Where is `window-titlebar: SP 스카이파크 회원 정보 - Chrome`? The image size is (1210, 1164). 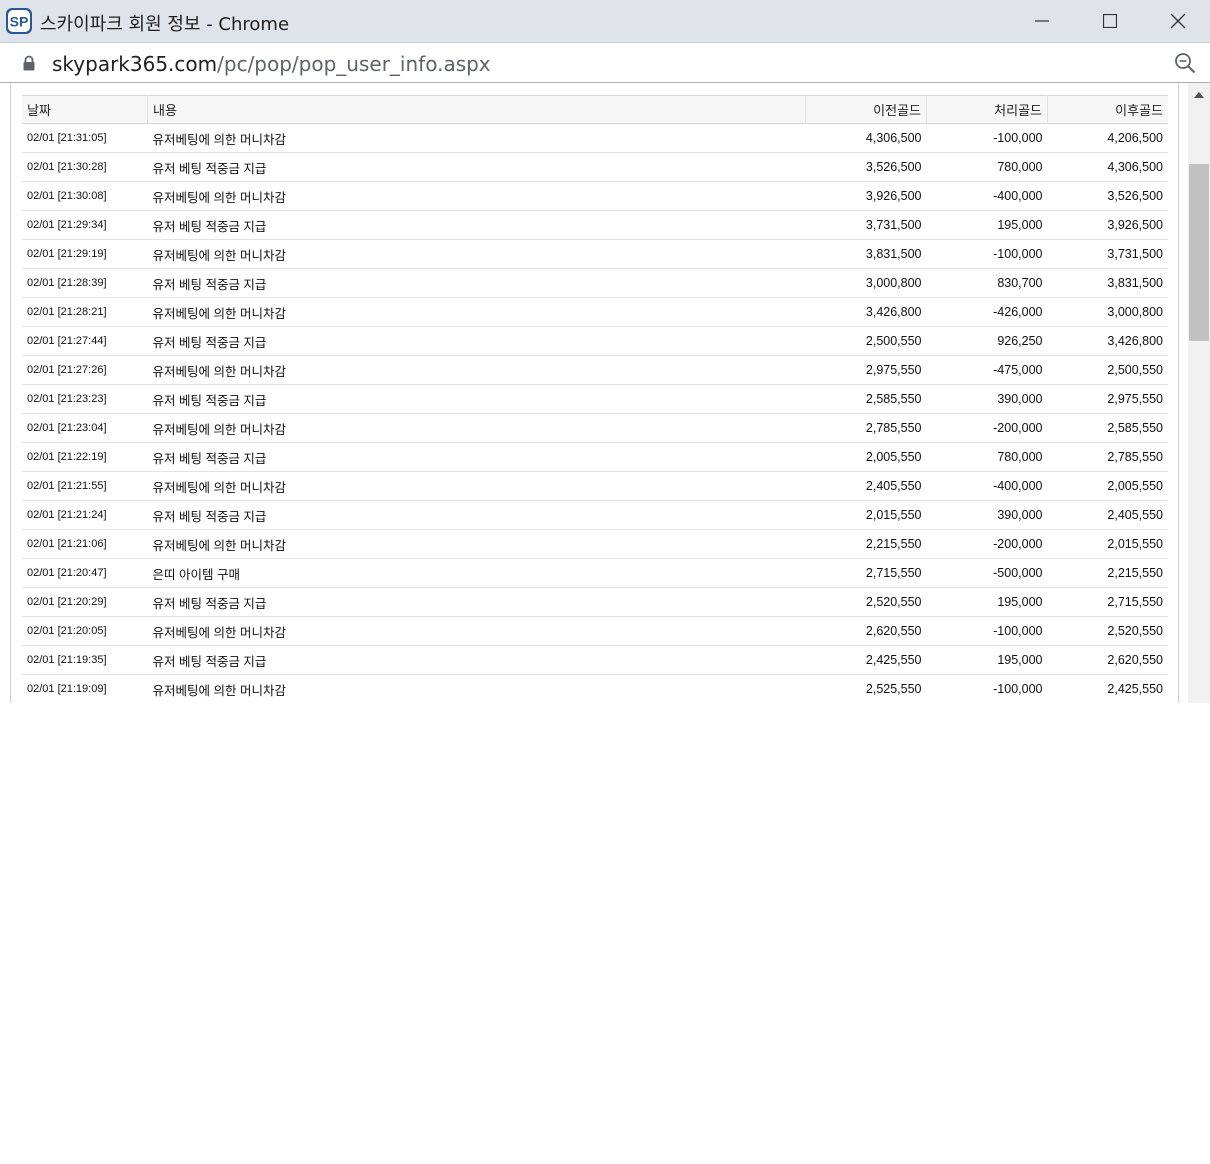
window-titlebar: SP 스카이파크 회원 정보 - Chrome is located at coordinates (605, 21).